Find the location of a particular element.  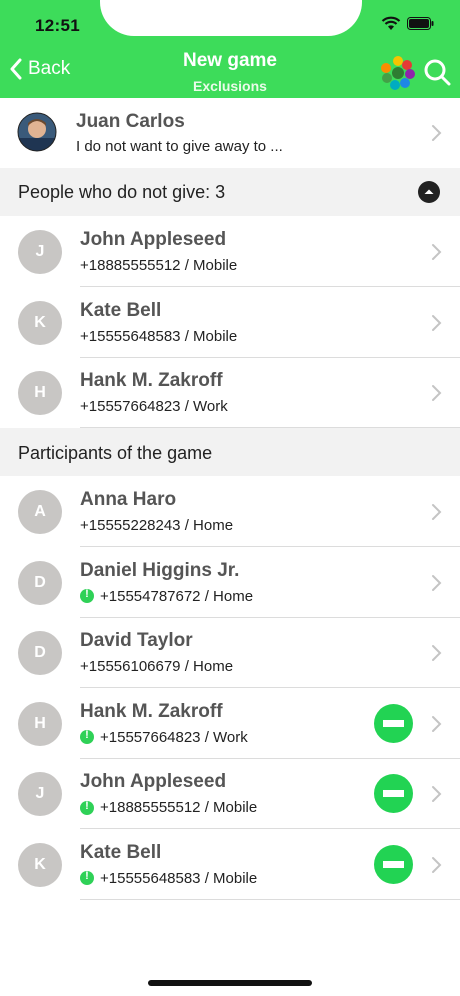

contact-name: David Taylor is located at coordinates (136, 640).